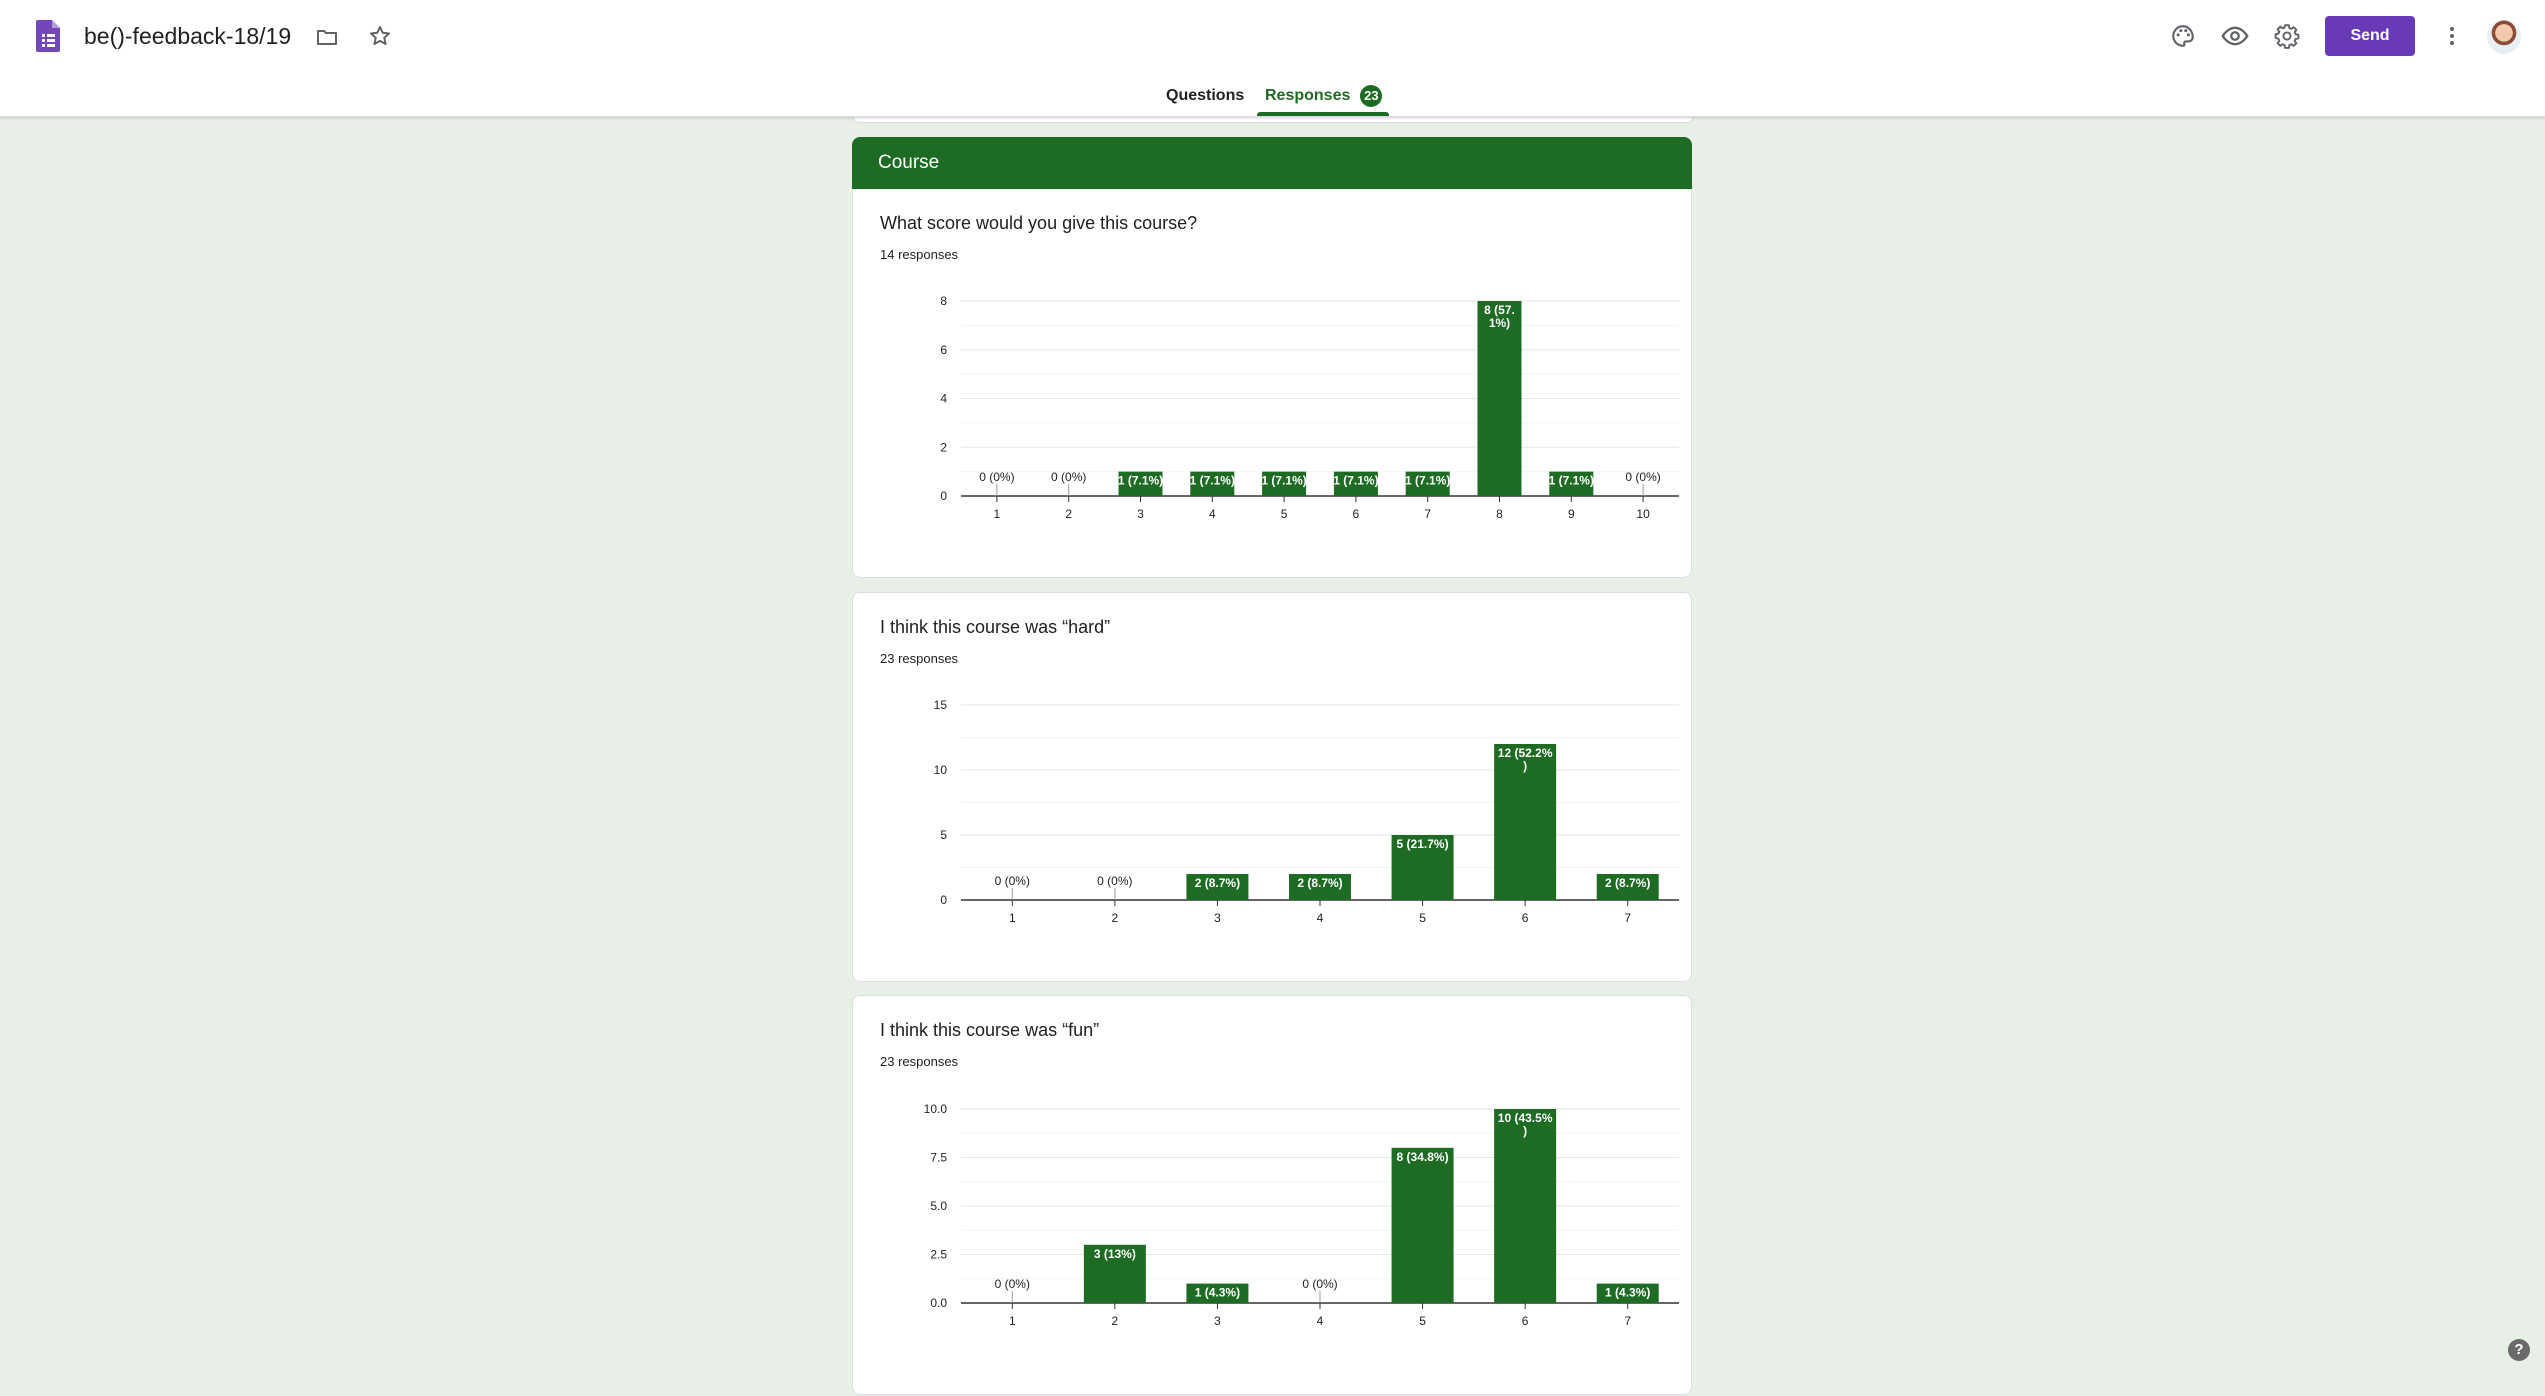  Describe the element at coordinates (943, 447) in the screenshot. I see `y-tick-label: 2` at that location.